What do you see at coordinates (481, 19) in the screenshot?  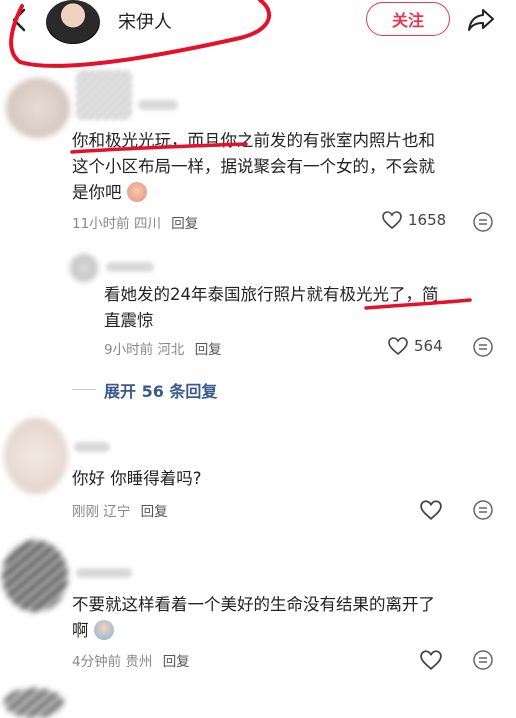 I see `share-icon` at bounding box center [481, 19].